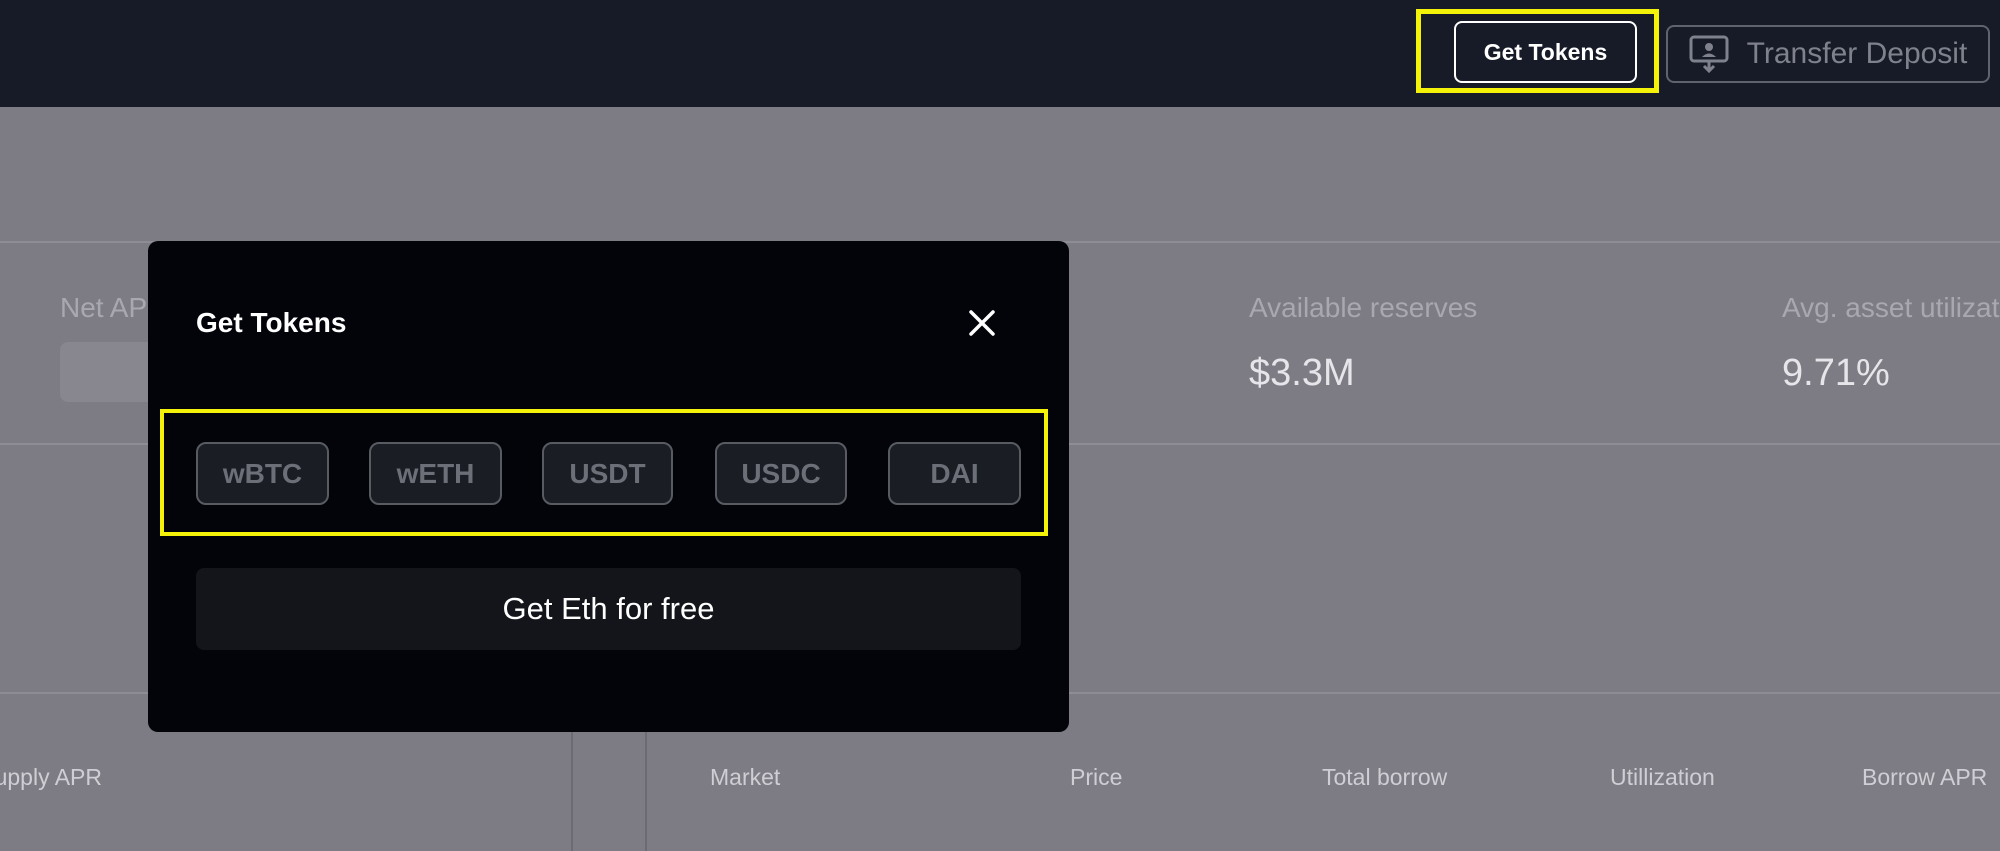  Describe the element at coordinates (982, 323) in the screenshot. I see `close-icon` at that location.